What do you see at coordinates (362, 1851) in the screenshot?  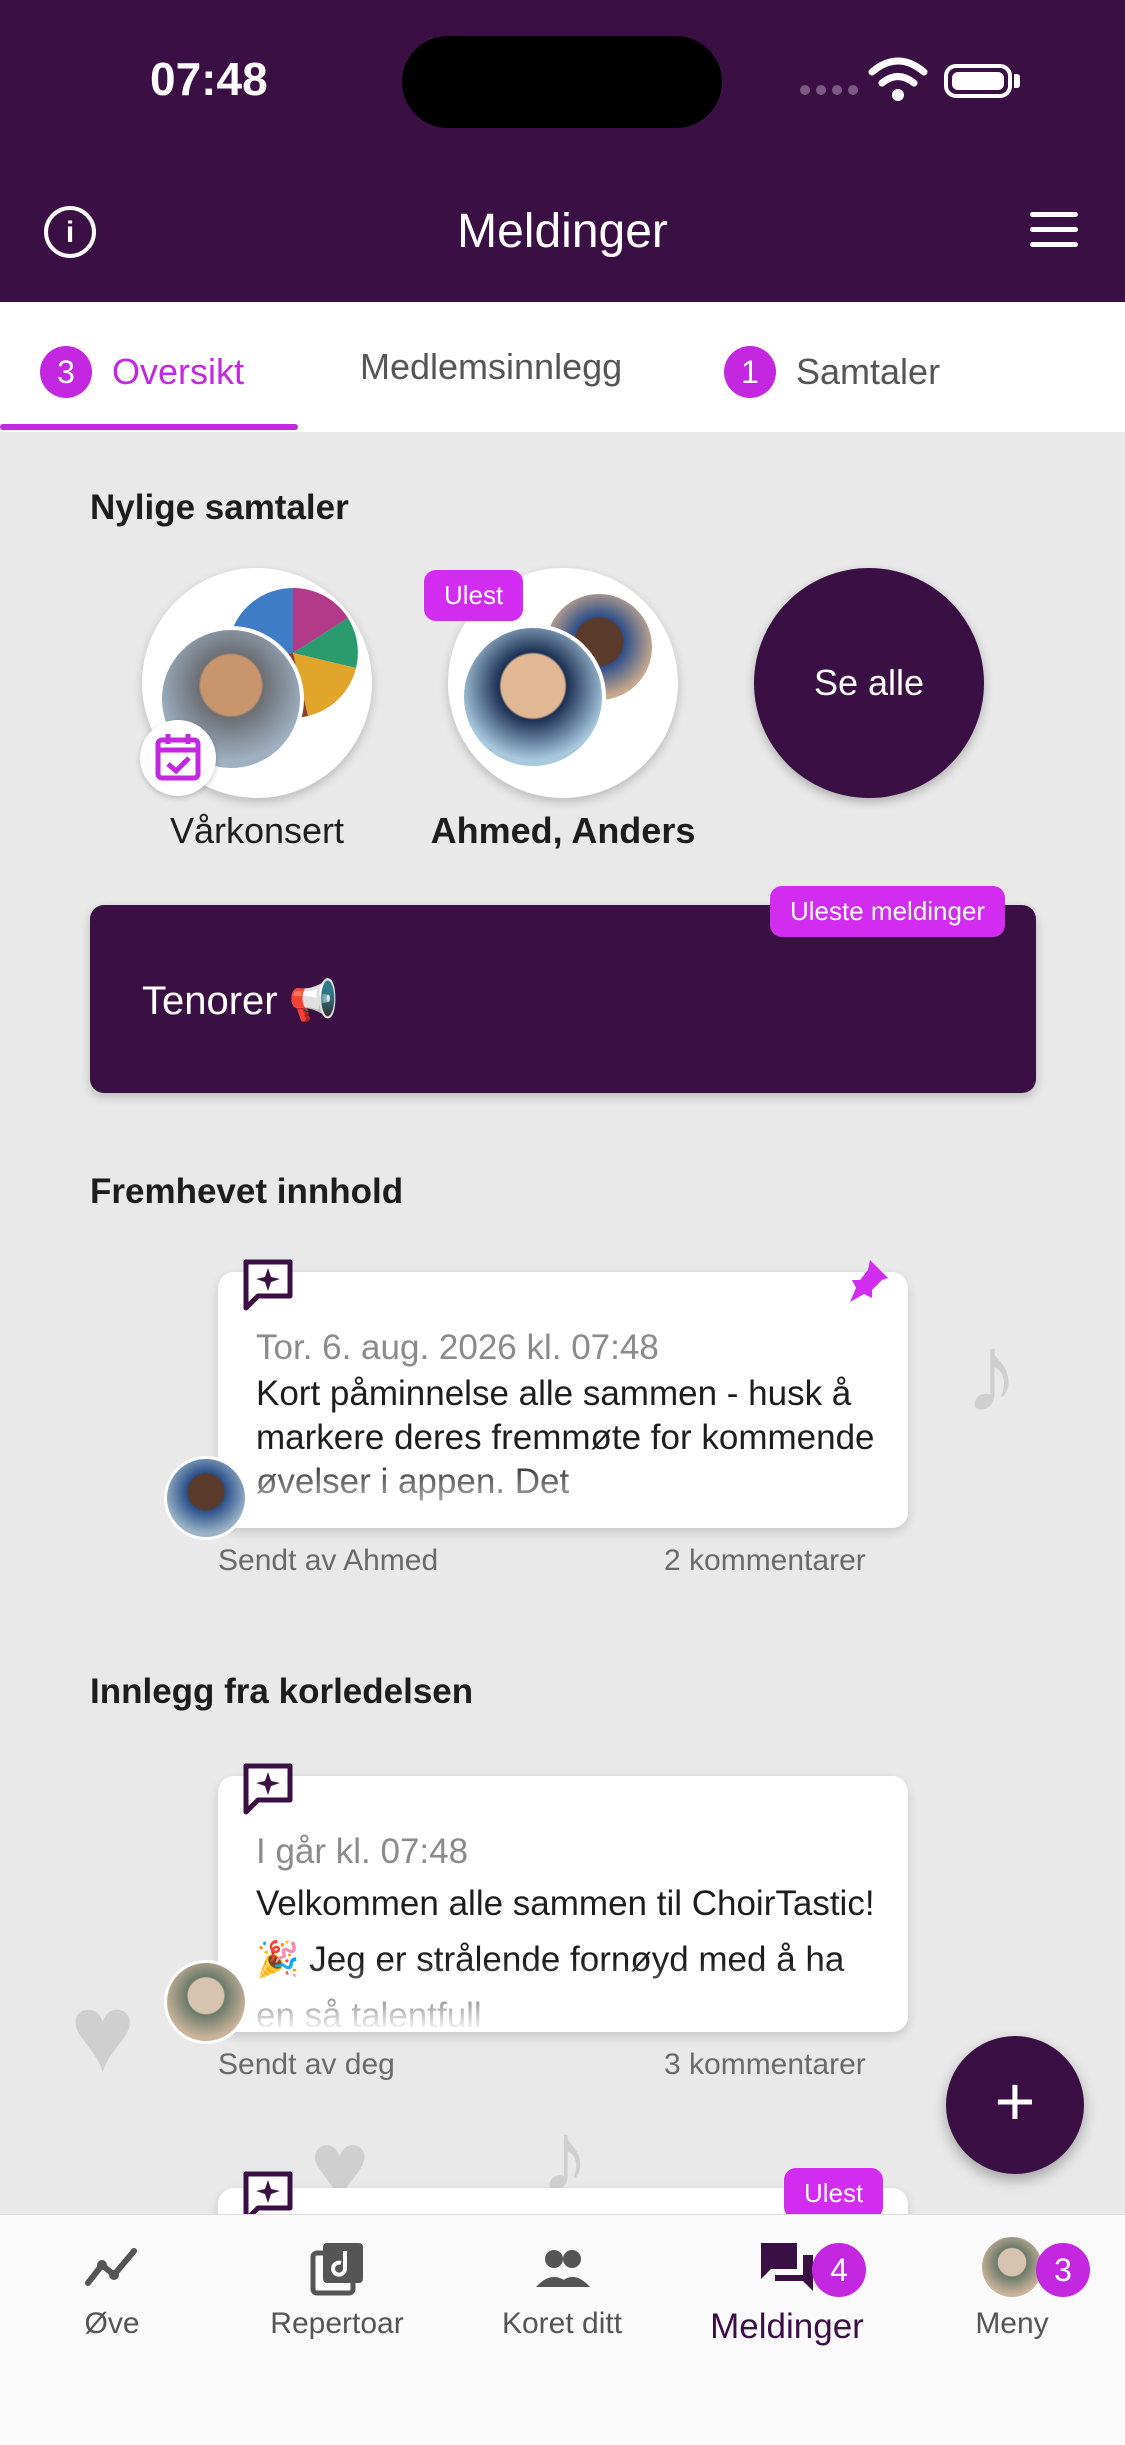 I see `post-date: I går kl. 07:48` at bounding box center [362, 1851].